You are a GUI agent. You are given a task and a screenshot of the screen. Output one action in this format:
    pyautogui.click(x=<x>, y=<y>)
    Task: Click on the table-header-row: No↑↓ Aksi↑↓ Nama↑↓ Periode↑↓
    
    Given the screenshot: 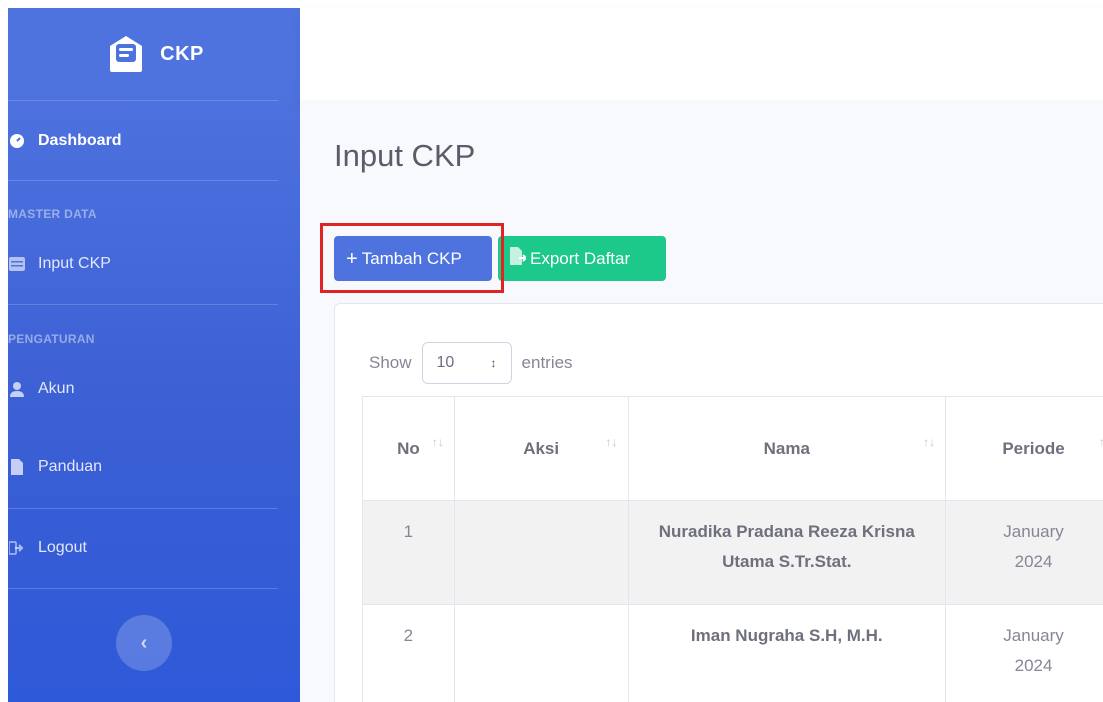 What is the action you would take?
    pyautogui.click(x=732, y=448)
    